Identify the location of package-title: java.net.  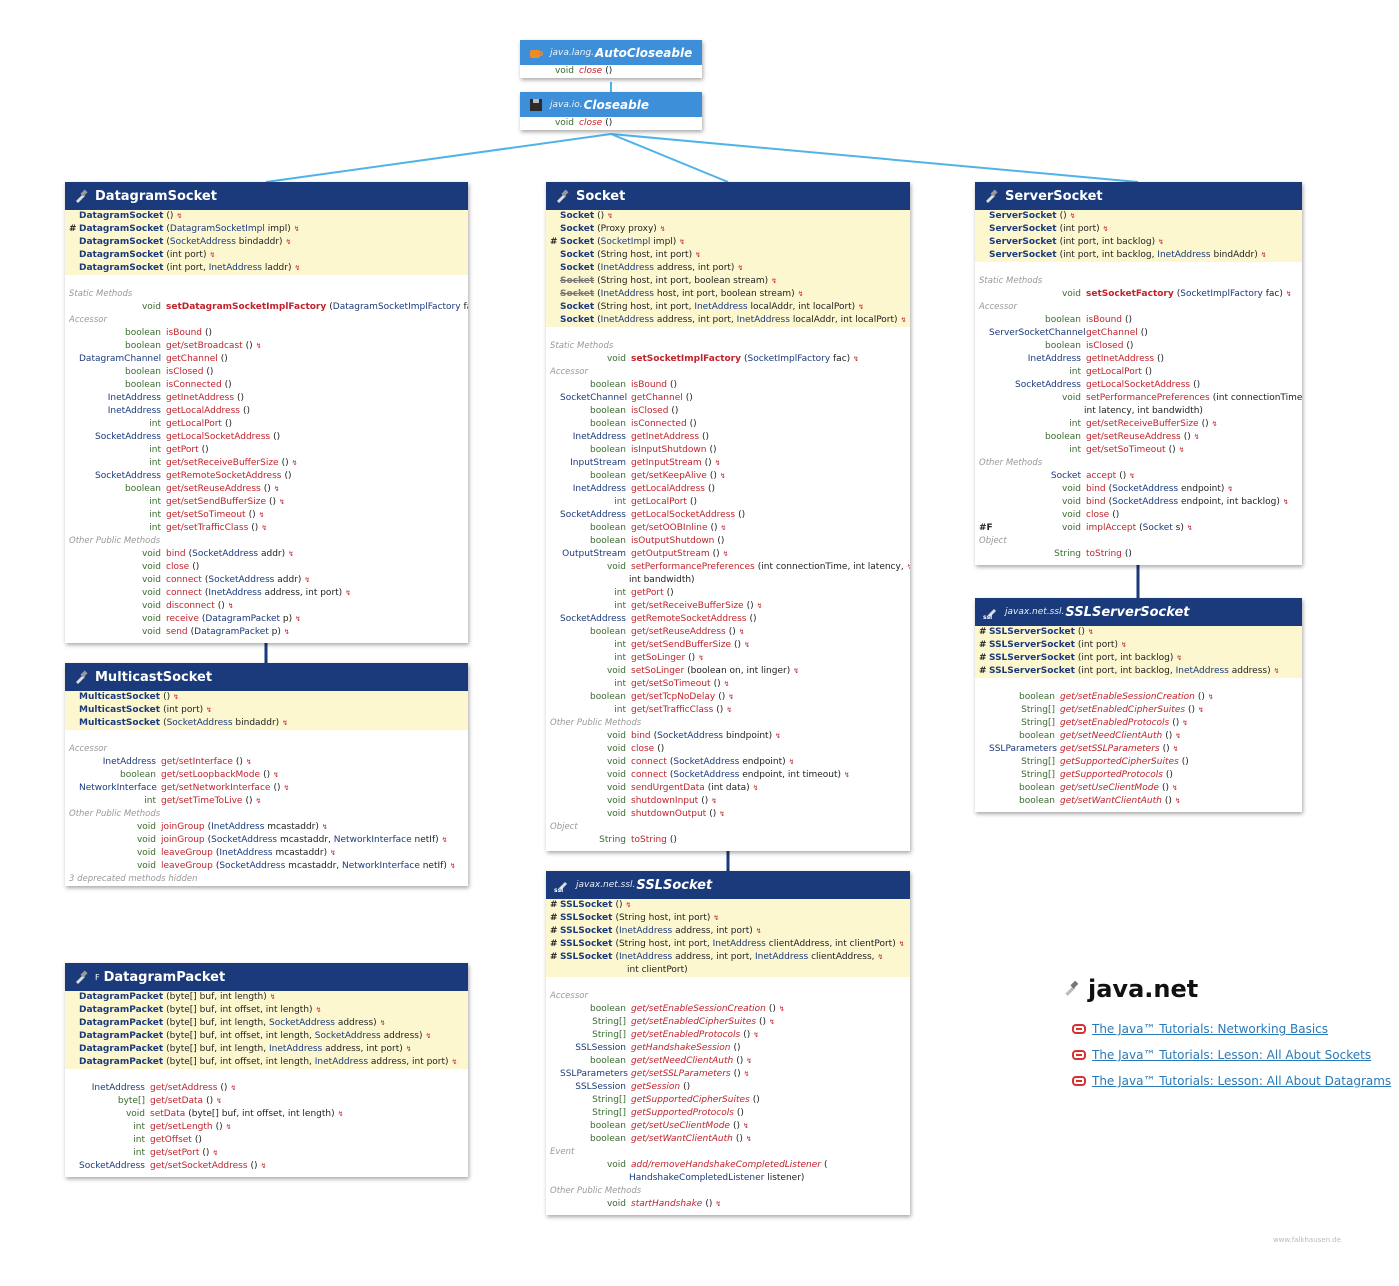
(1130, 989).